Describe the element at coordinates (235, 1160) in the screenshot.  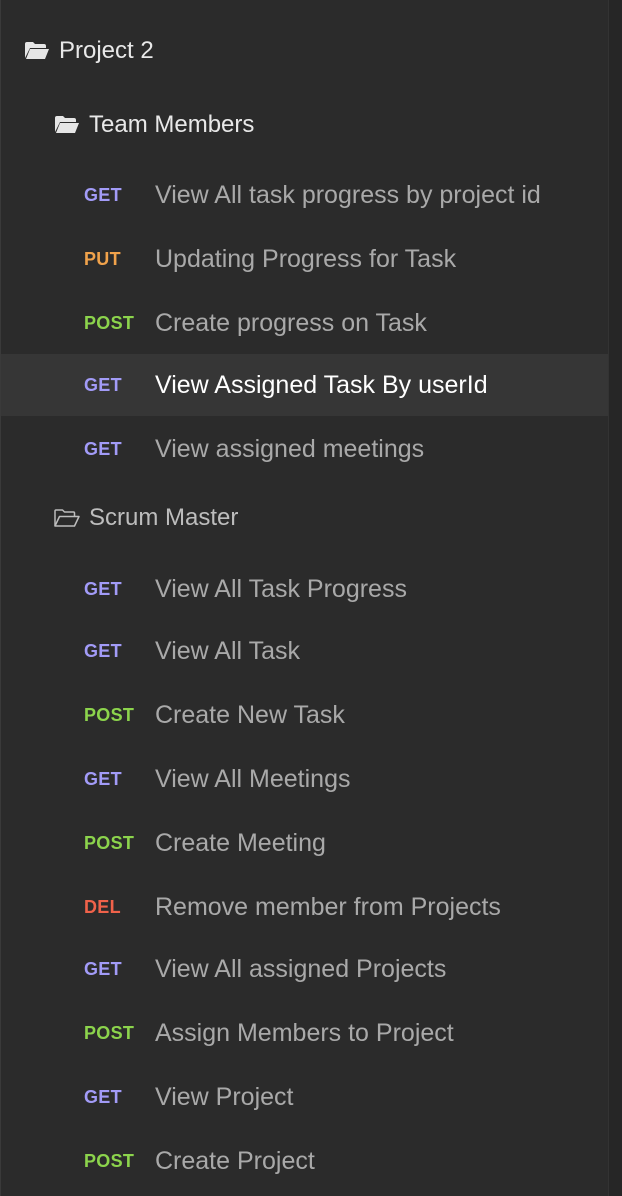
I see `request-label: Create Project` at that location.